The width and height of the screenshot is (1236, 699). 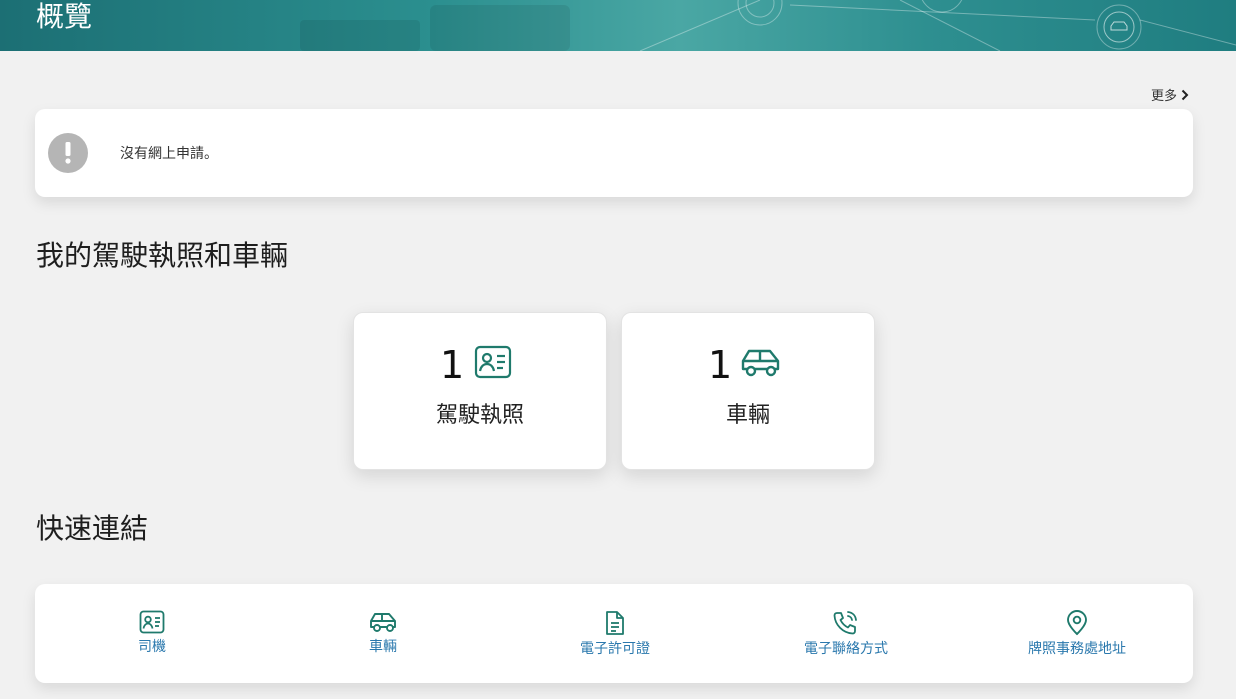 I want to click on quick-link-office-address: 牌照事務處地址, so click(x=1077, y=634).